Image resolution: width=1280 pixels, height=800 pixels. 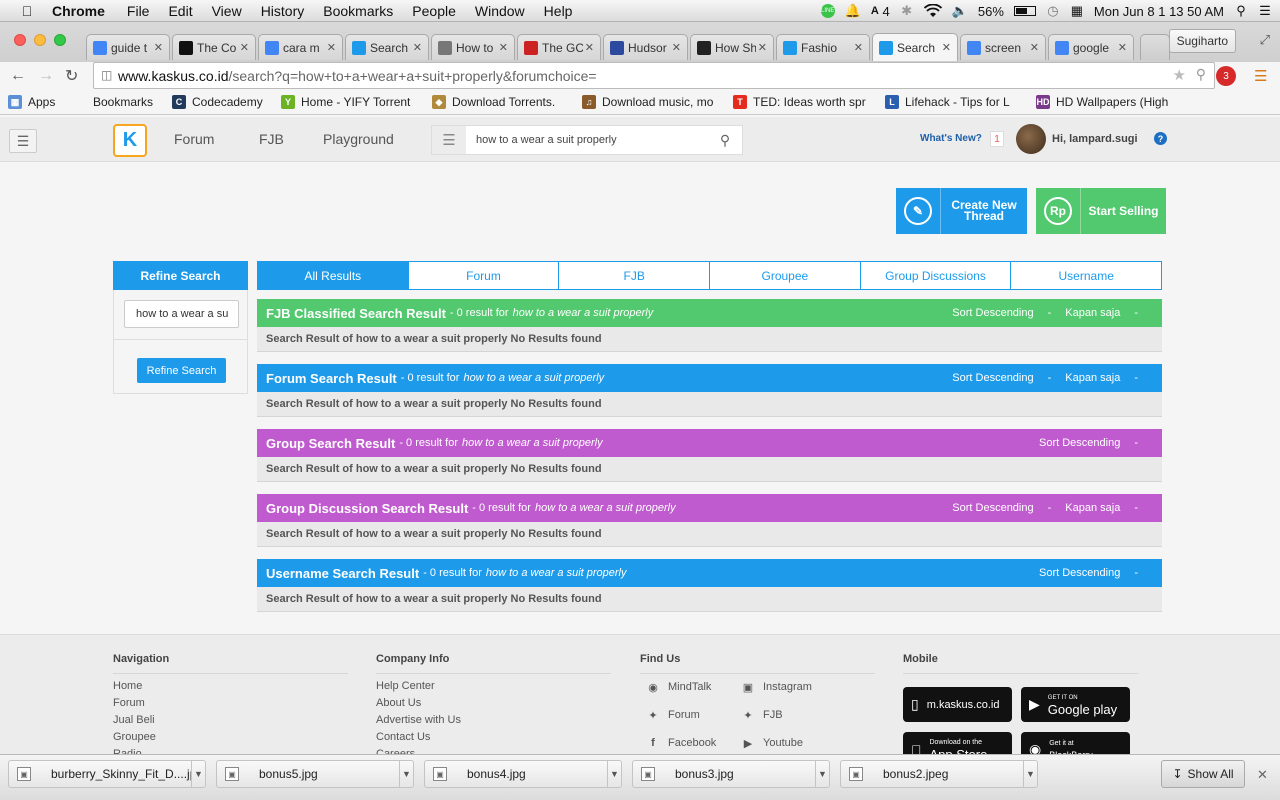 I want to click on tab-group-discussions: Group Discussions, so click(x=935, y=275).